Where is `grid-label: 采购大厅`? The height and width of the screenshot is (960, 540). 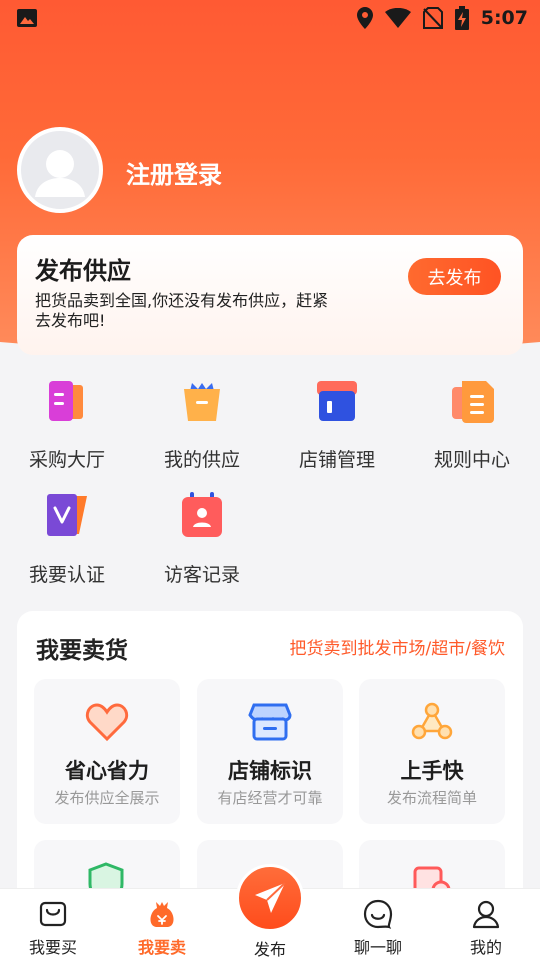
grid-label: 采购大厅 is located at coordinates (66, 460).